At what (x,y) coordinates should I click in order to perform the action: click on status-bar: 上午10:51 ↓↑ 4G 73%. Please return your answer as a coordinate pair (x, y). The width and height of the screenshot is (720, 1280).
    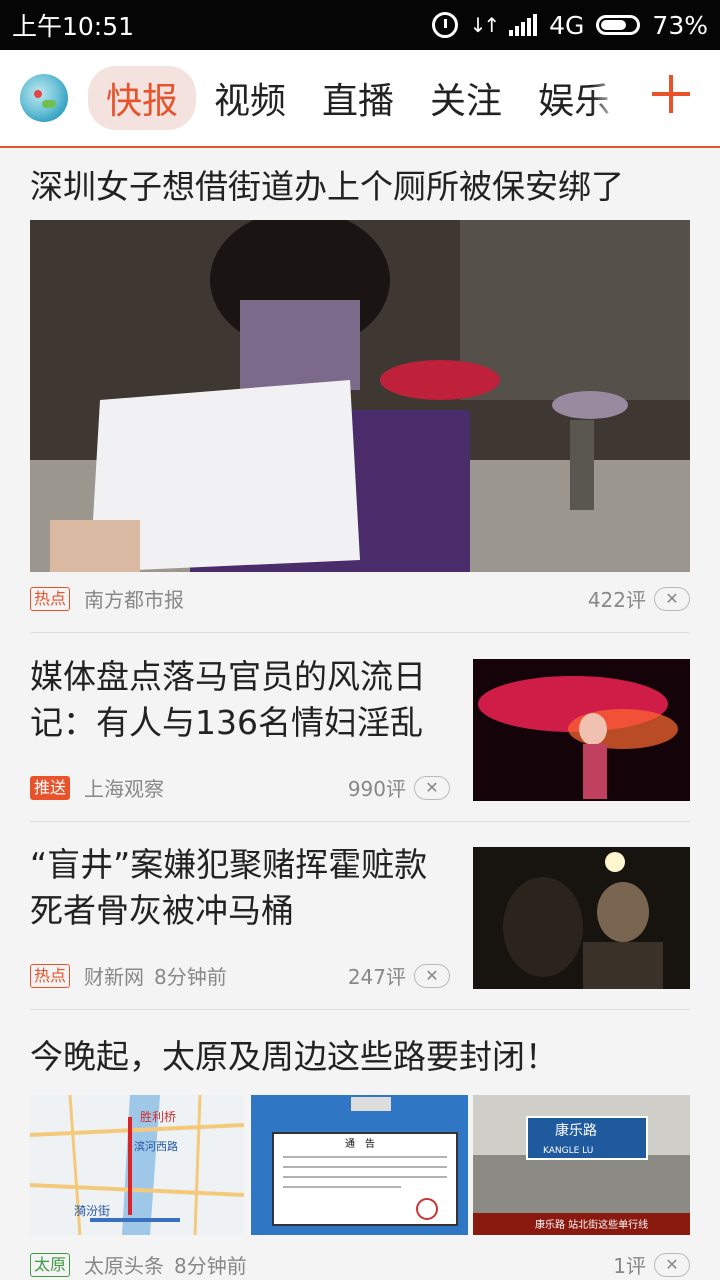
    Looking at the image, I should click on (360, 25).